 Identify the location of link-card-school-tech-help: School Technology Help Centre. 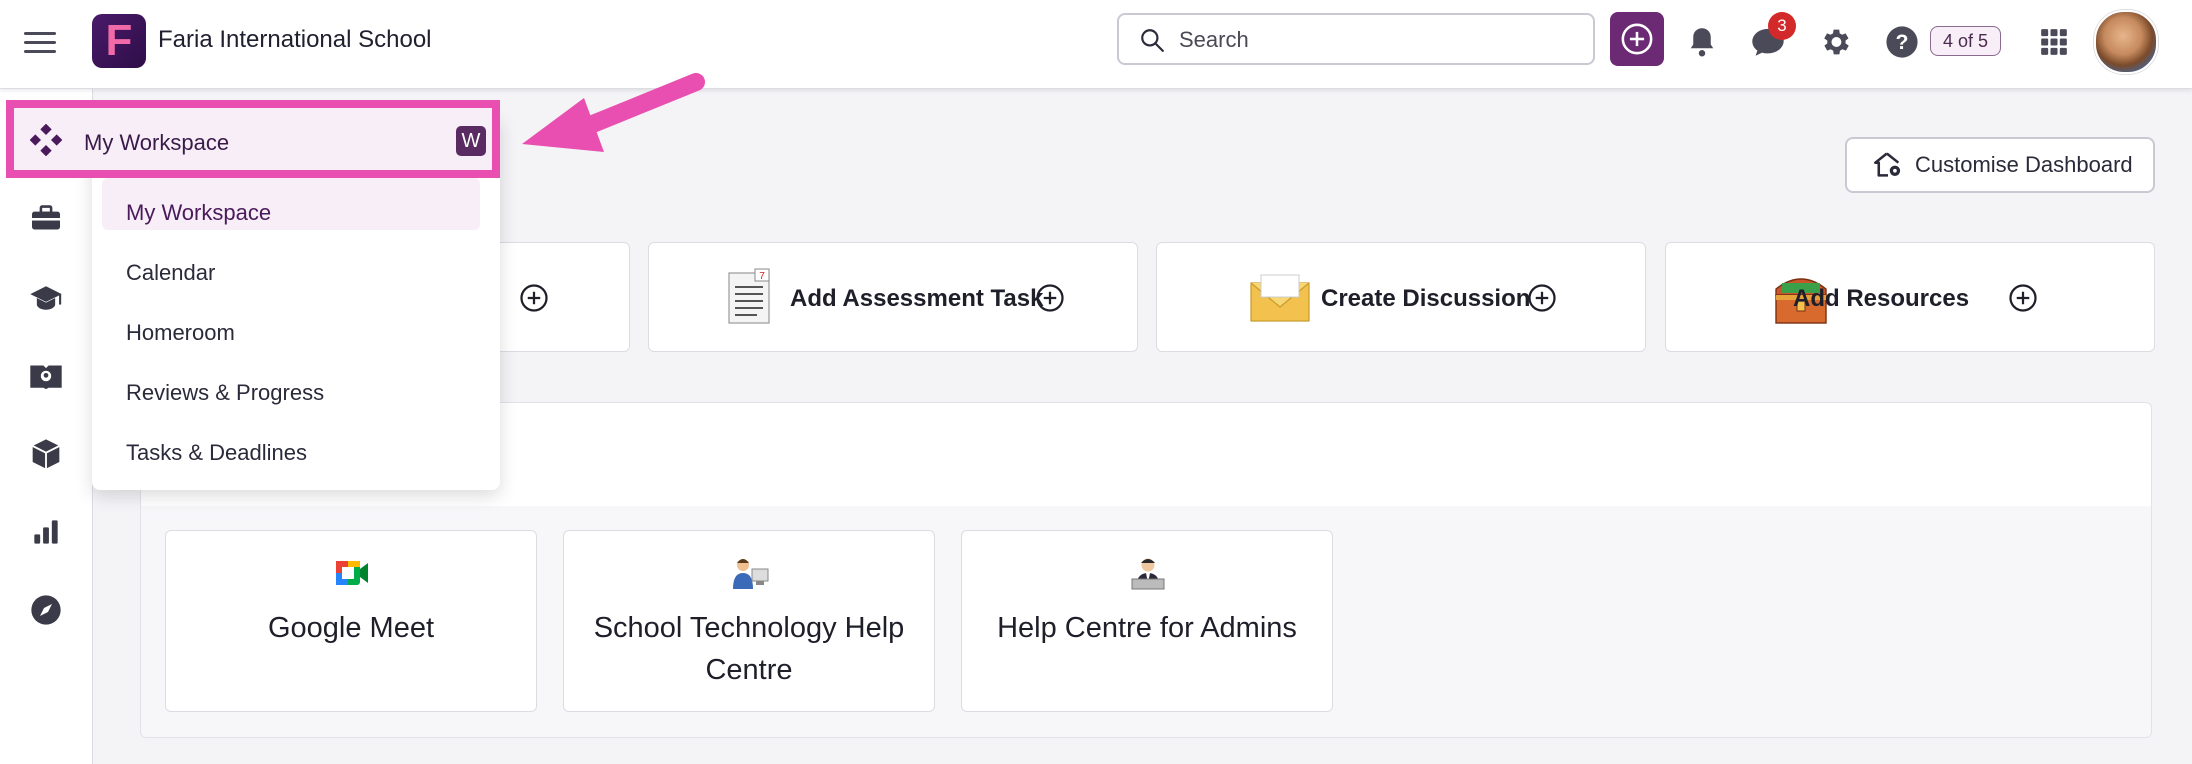
(749, 621).